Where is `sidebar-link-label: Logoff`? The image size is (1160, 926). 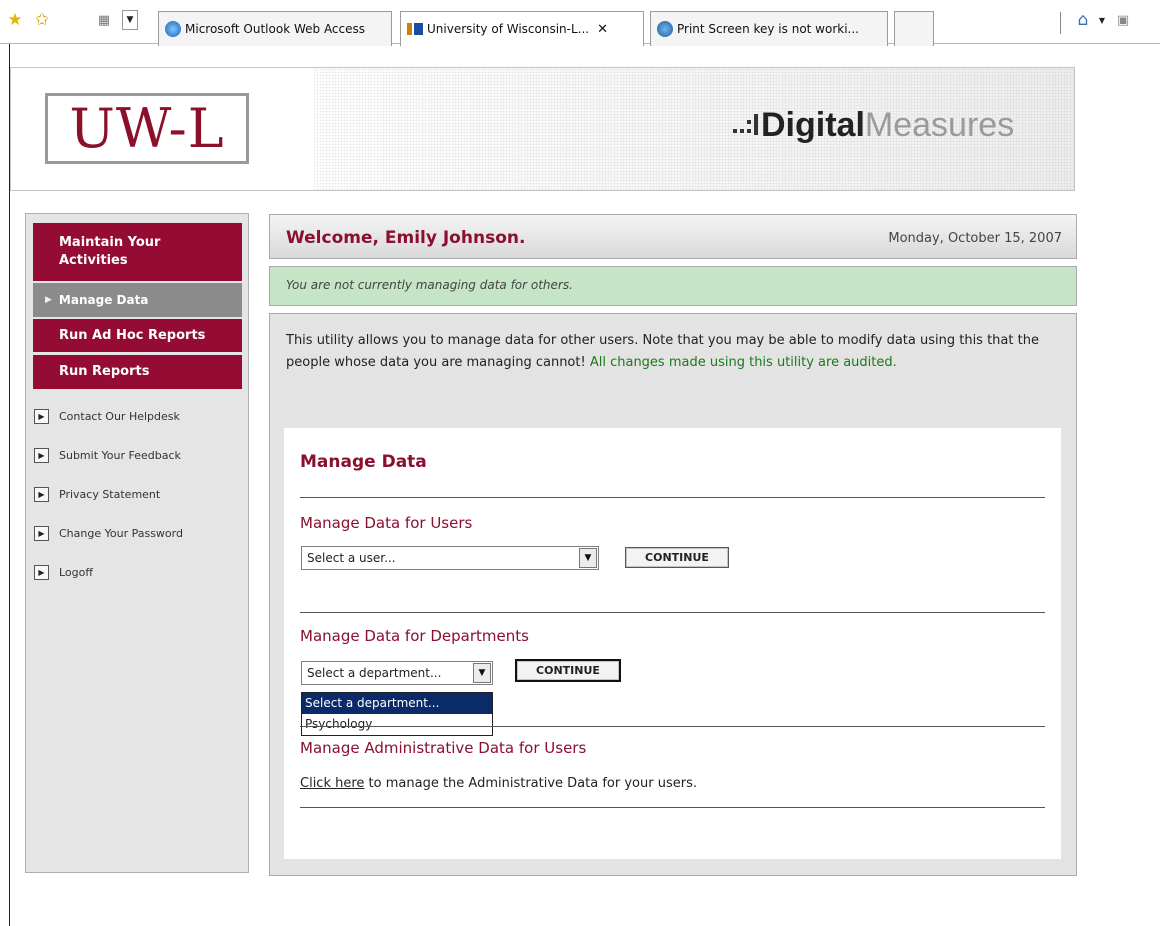
sidebar-link-label: Logoff is located at coordinates (76, 572).